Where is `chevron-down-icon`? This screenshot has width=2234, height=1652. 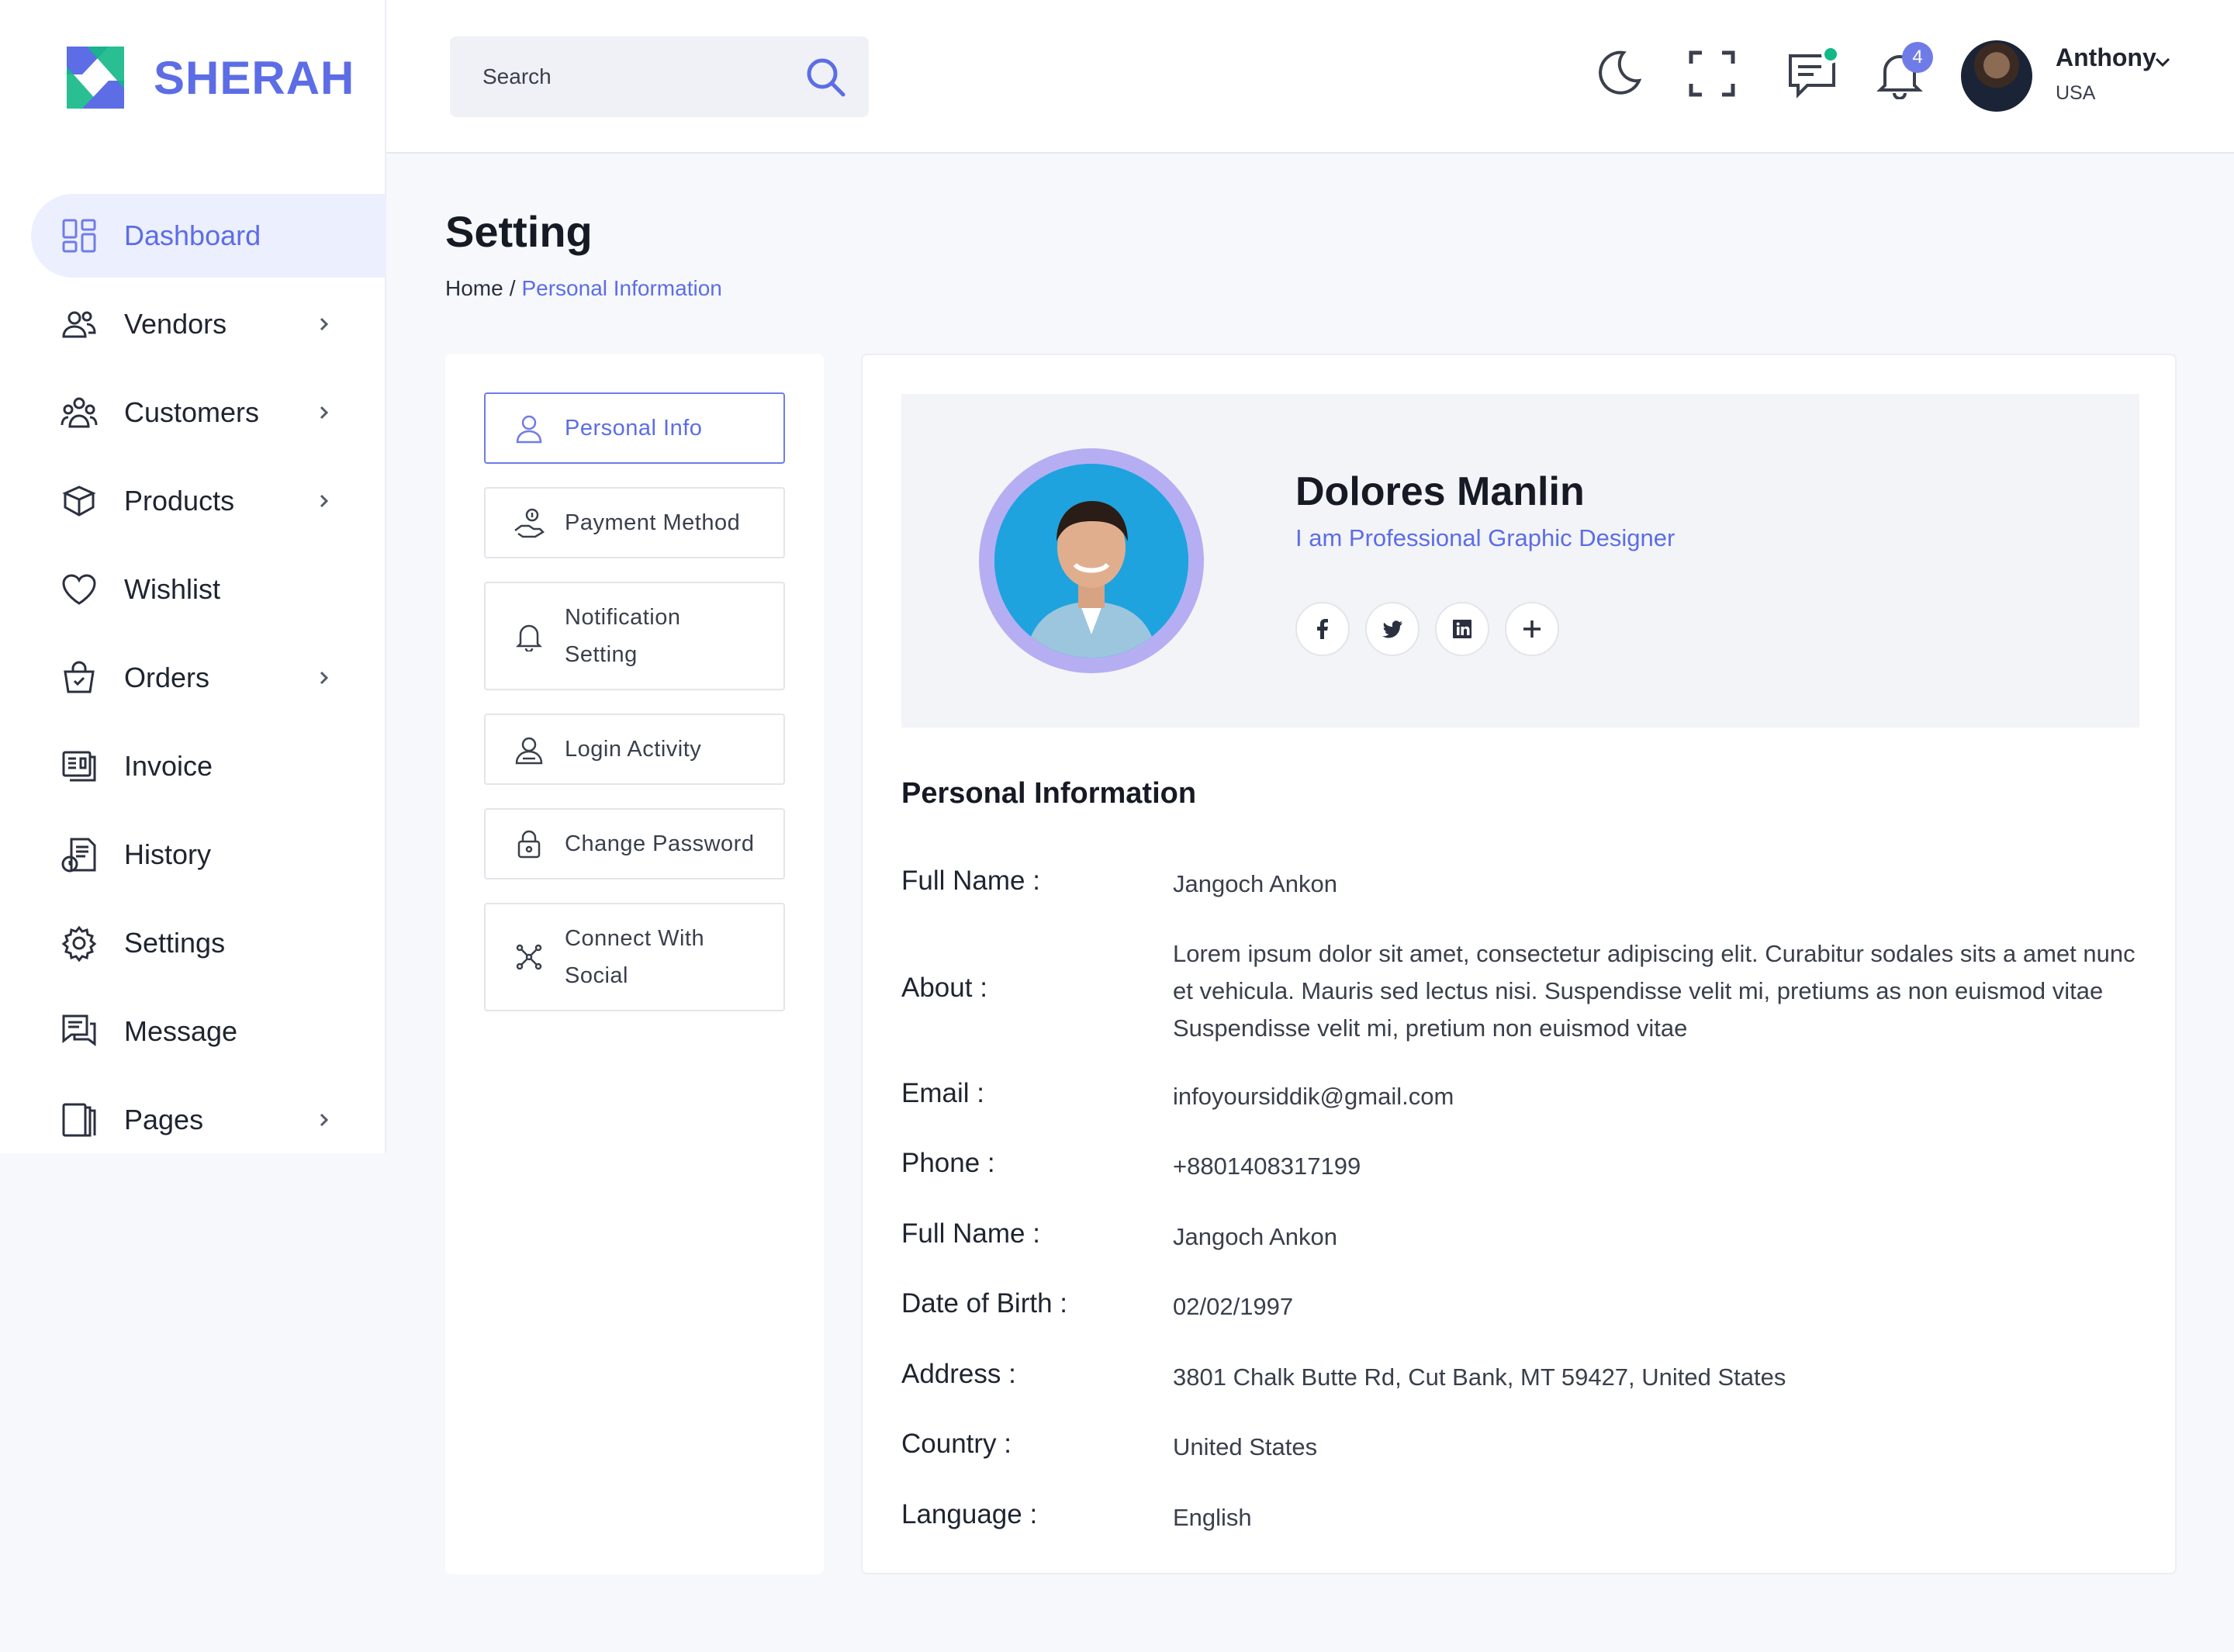
chevron-down-icon is located at coordinates (2163, 62).